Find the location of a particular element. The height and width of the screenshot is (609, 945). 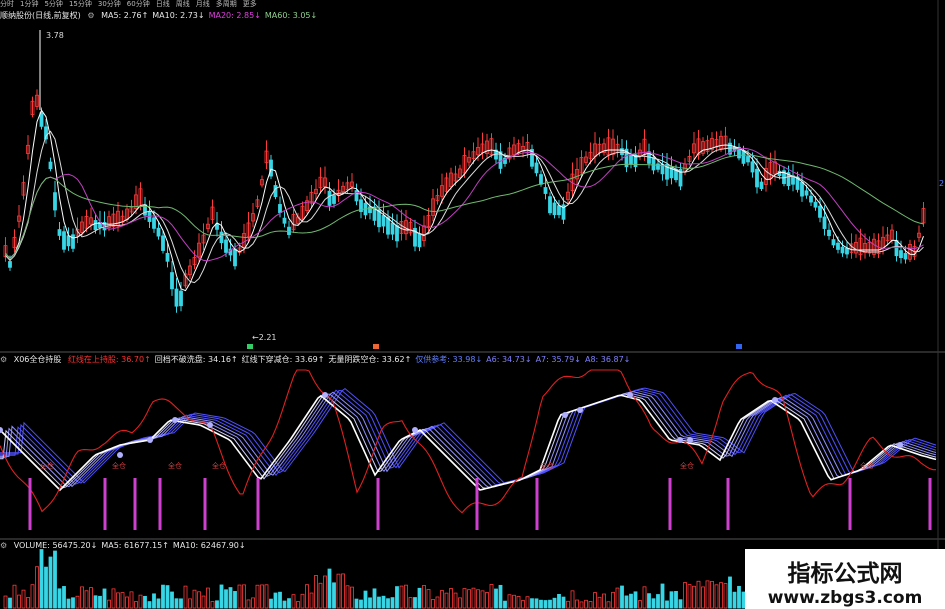

signal-label: 全仓 is located at coordinates (687, 465).